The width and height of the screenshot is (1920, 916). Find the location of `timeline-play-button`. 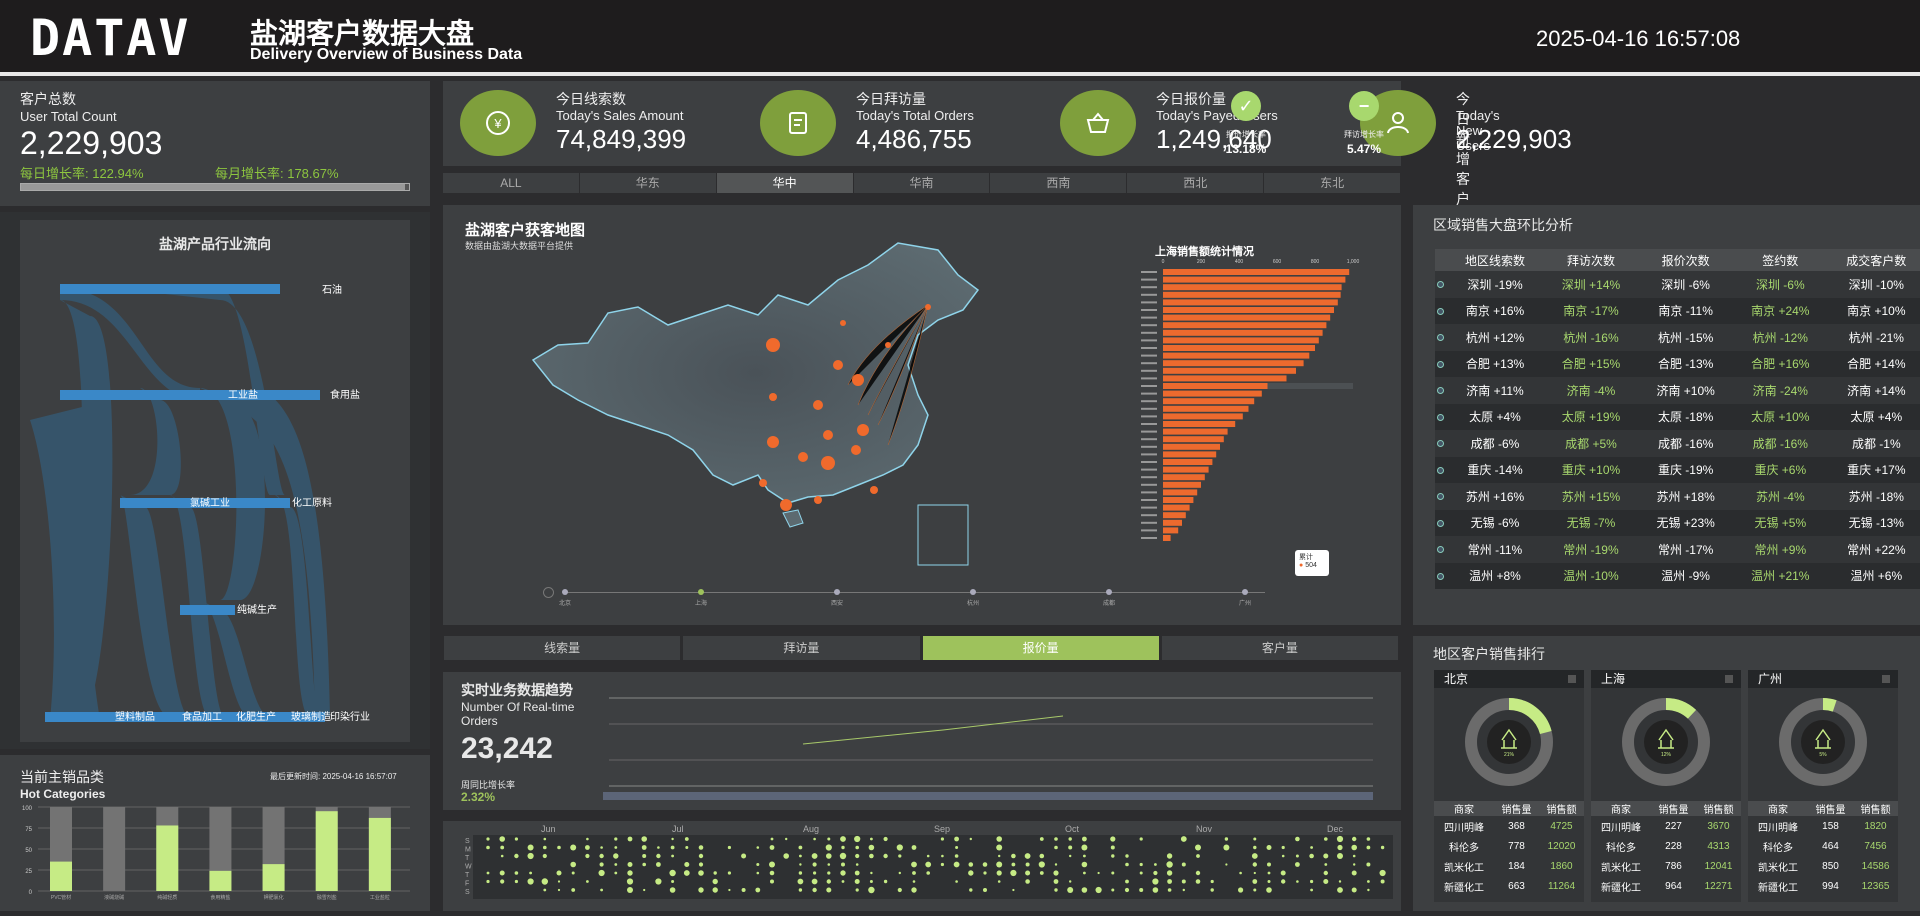

timeline-play-button is located at coordinates (548, 592).